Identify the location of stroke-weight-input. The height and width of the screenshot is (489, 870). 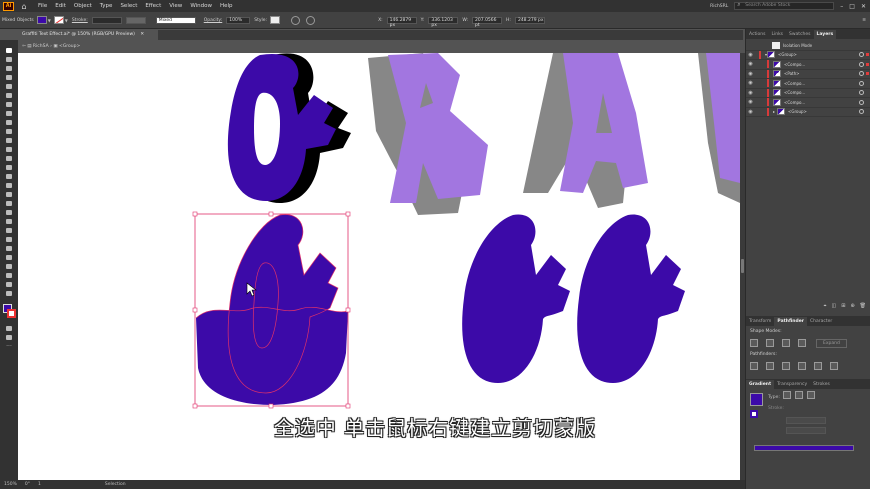
(106, 20).